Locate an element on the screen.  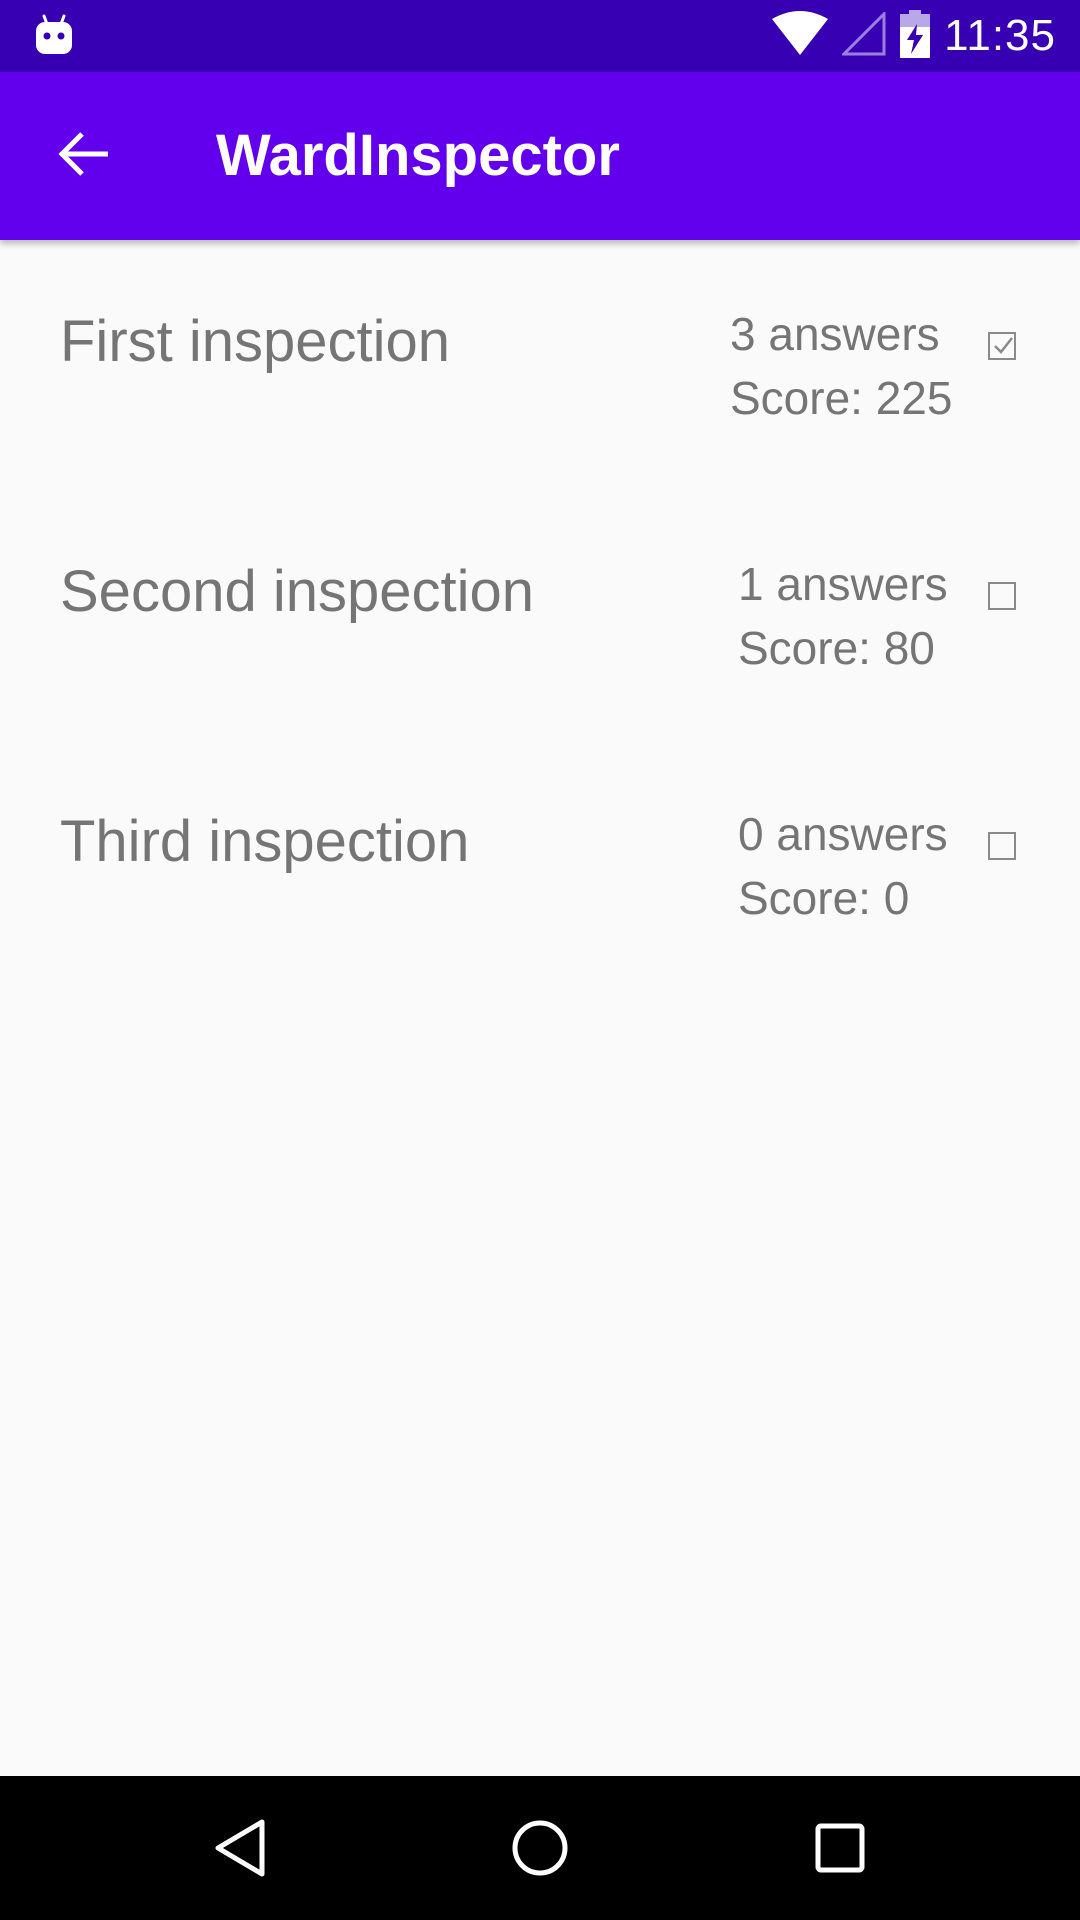
home-circle-icon is located at coordinates (540, 1848).